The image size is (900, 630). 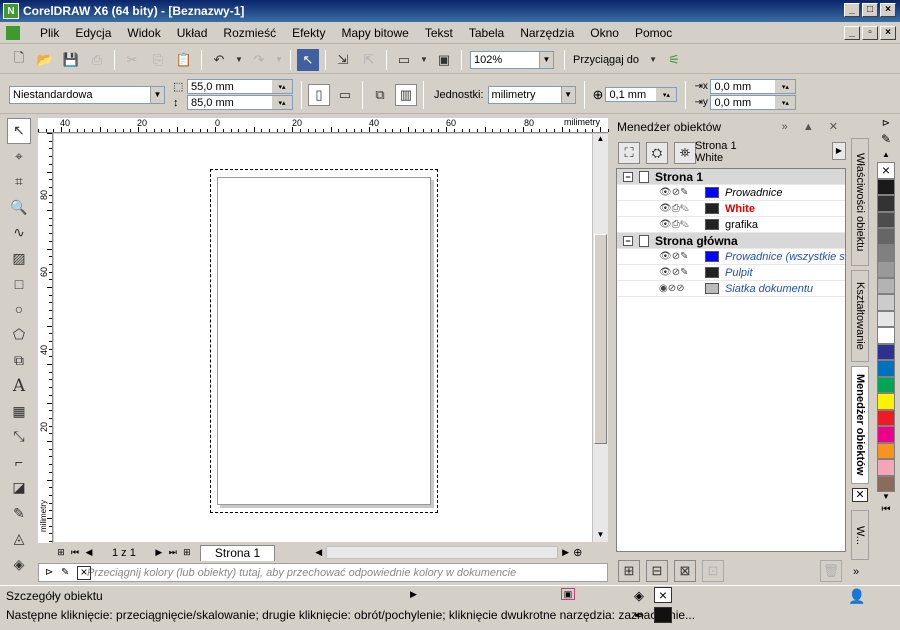 I want to click on menu-edycja: Edycja, so click(x=93, y=33).